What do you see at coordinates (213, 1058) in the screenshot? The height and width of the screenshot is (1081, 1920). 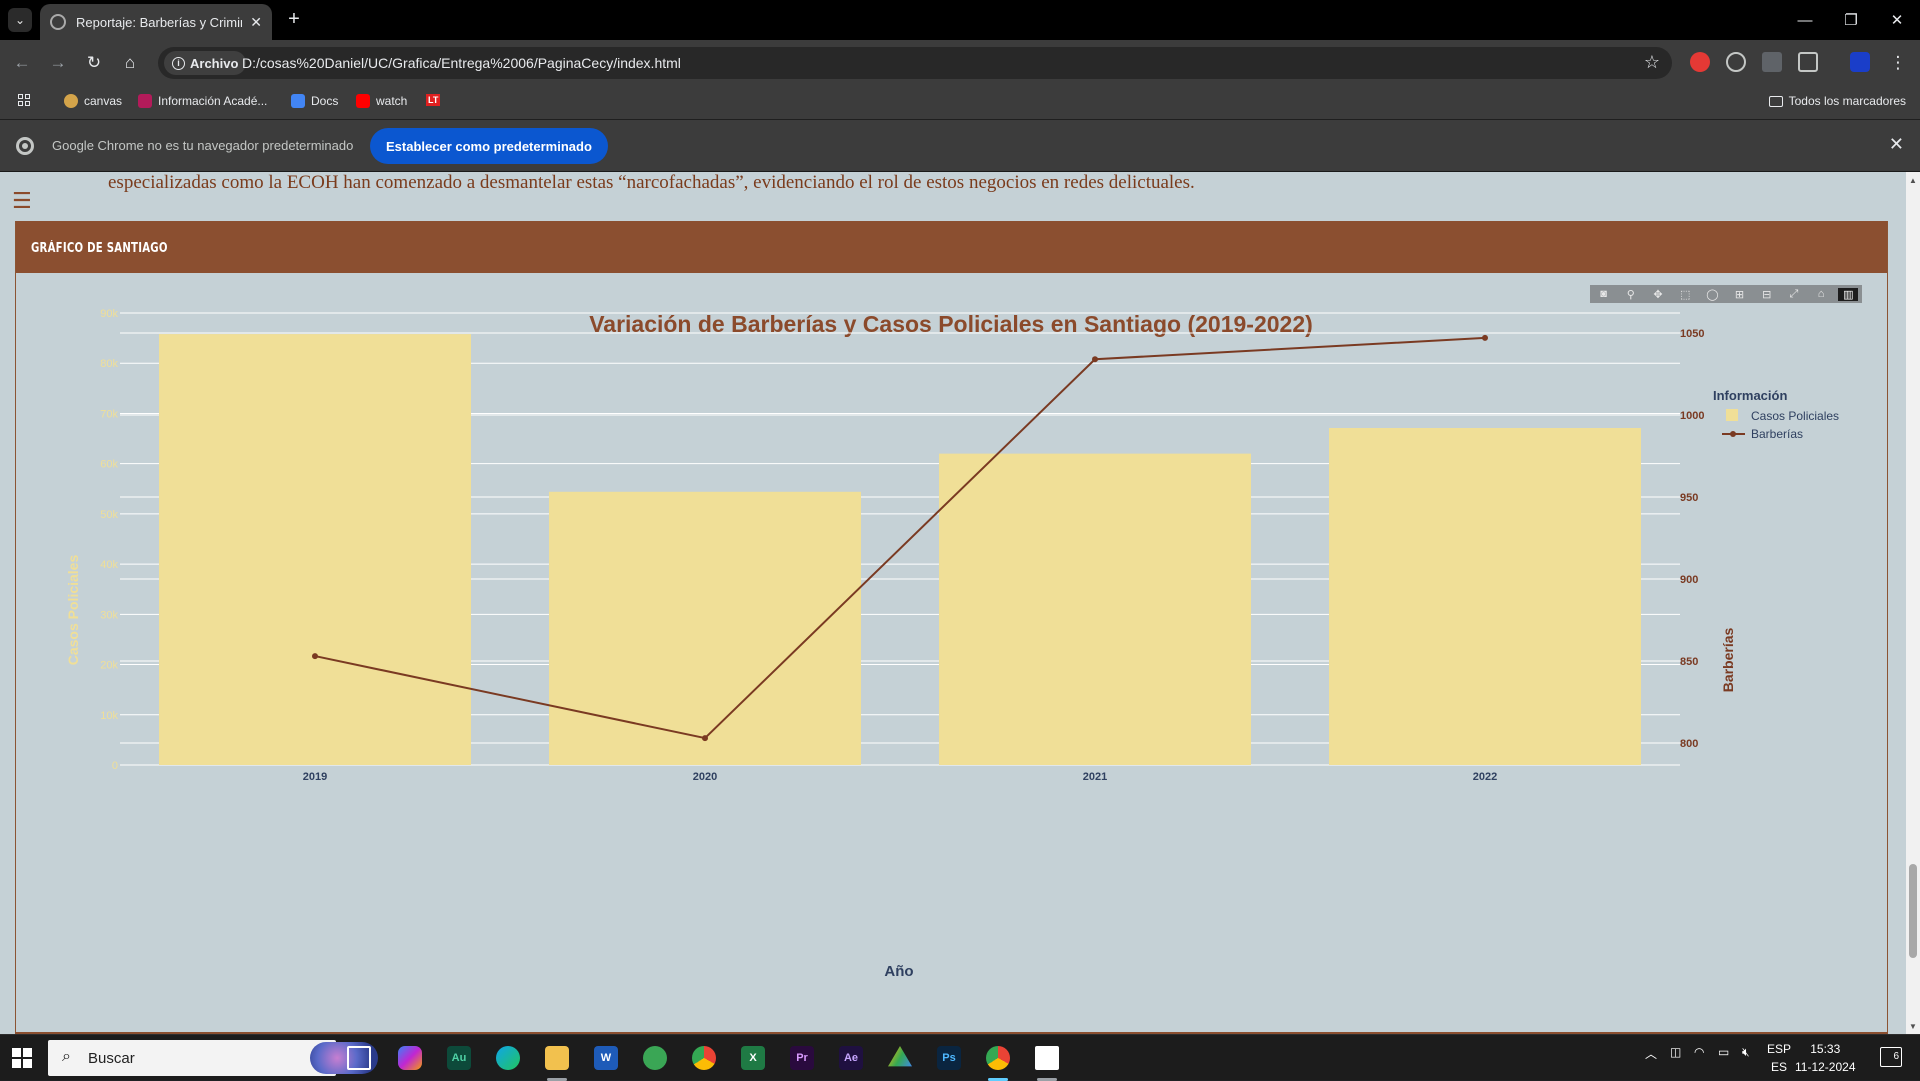 I see `taskbar-search: ⌕ Buscar` at bounding box center [213, 1058].